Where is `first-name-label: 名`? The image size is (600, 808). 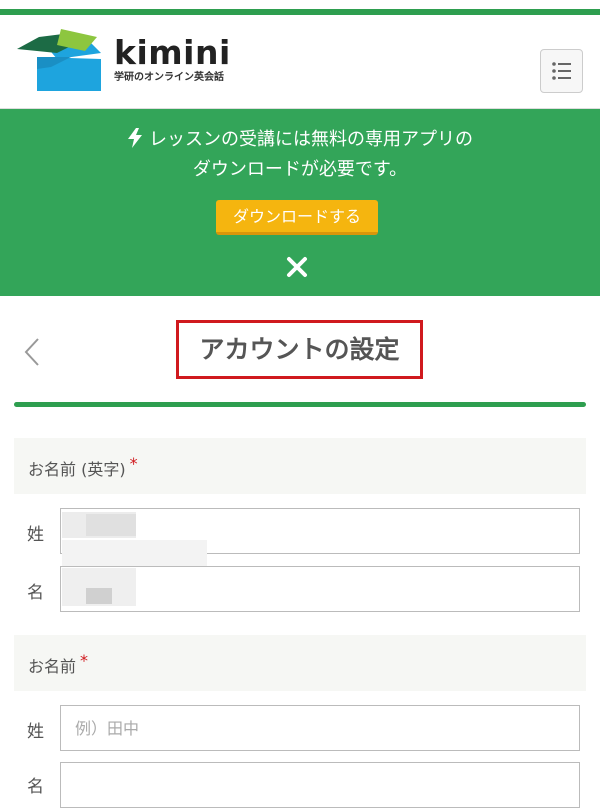
first-name-label: 名 is located at coordinates (35, 787).